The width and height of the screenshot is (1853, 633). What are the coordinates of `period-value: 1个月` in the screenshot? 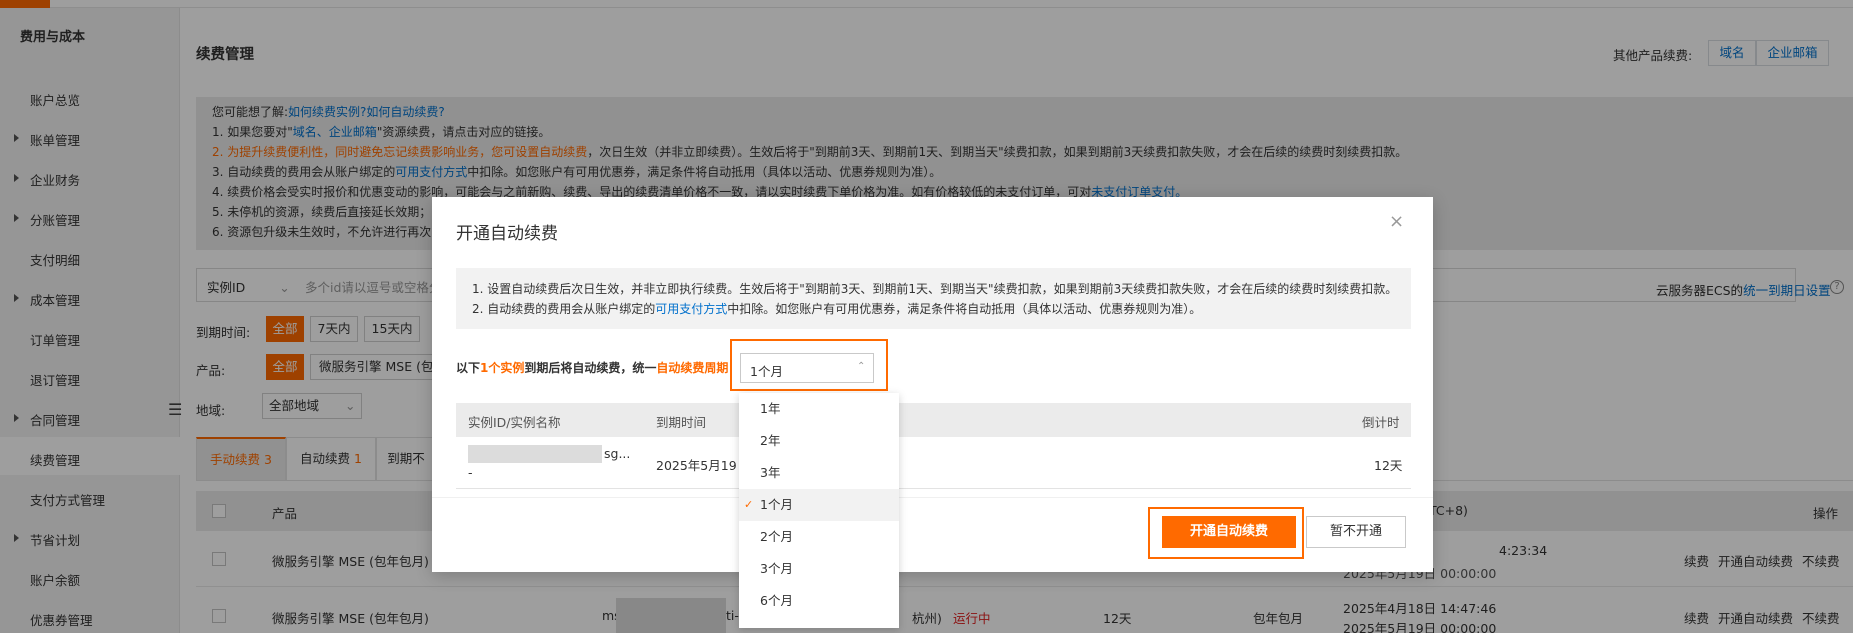 It's located at (766, 371).